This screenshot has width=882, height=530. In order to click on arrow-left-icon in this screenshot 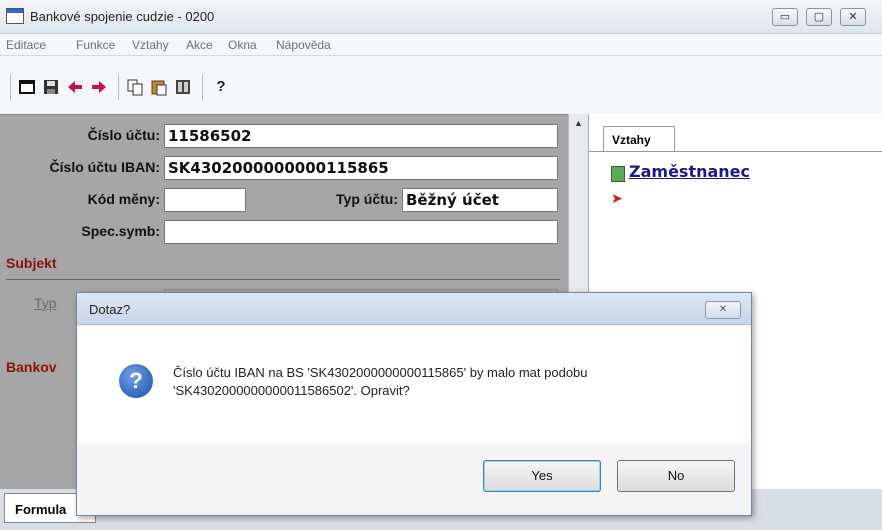, I will do `click(75, 87)`.